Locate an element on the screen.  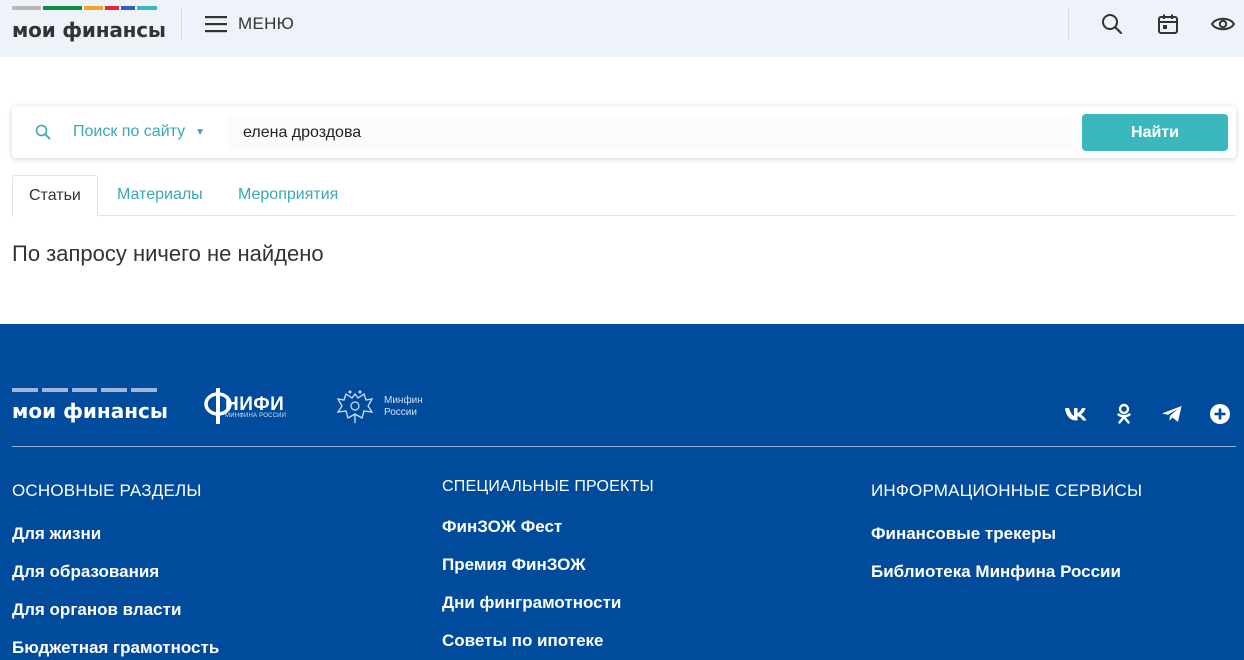
footer-link: Советы по ипотеке is located at coordinates (522, 641).